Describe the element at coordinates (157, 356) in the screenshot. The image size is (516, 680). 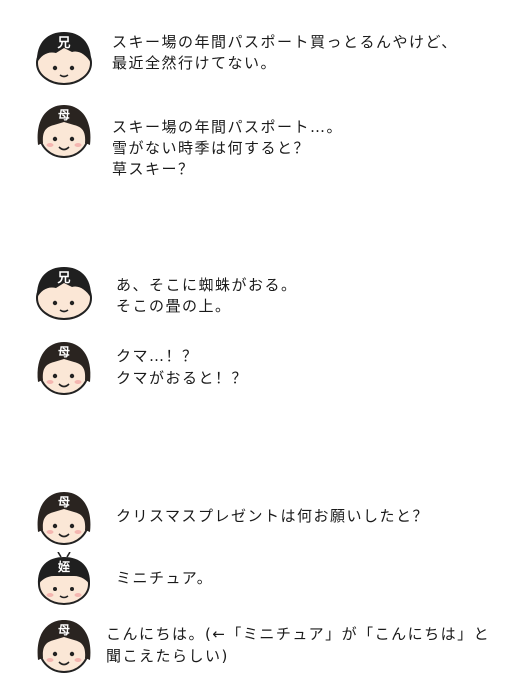
I see `message-line: クマ…！？` at that location.